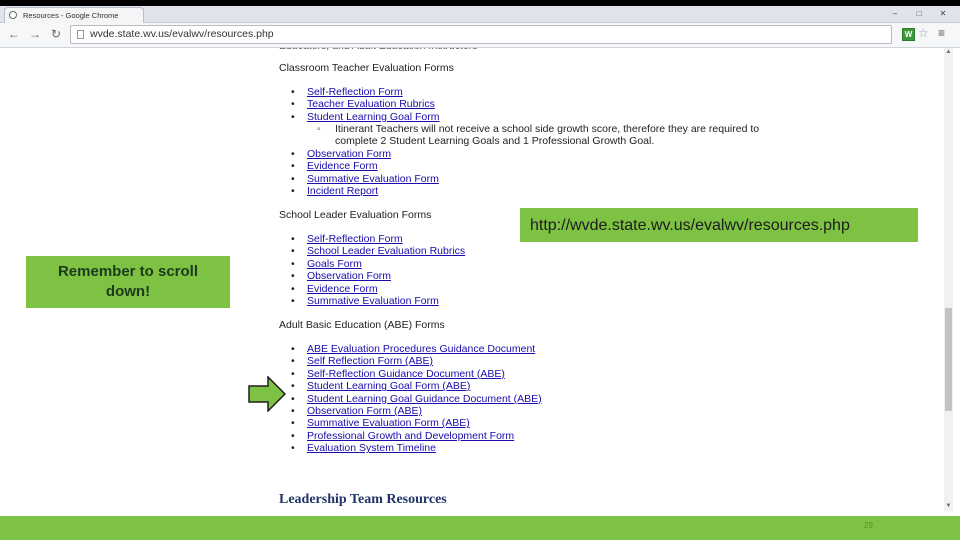 This screenshot has width=960, height=540. Describe the element at coordinates (372, 264) in the screenshot. I see `list-item: Goals Form` at that location.